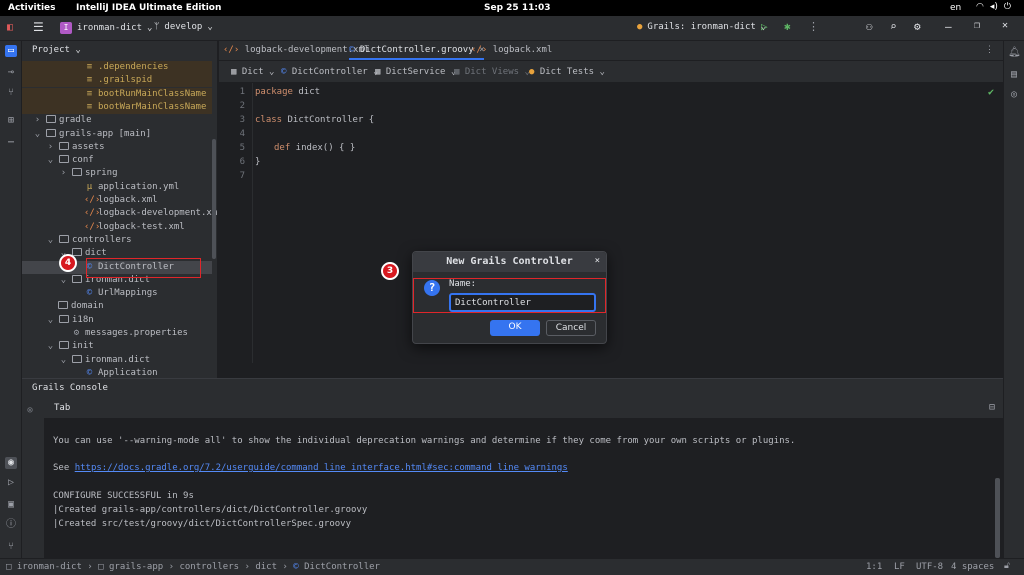  Describe the element at coordinates (117, 67) in the screenshot. I see `tree-item: ≡ .dependencies` at that location.